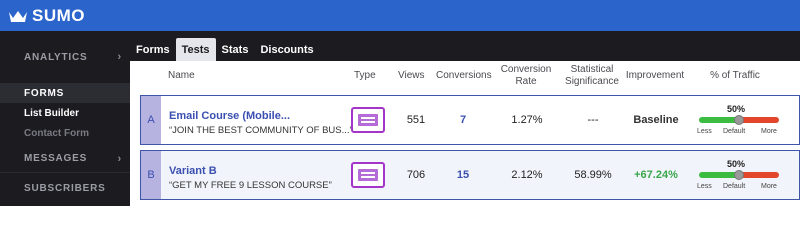  Describe the element at coordinates (52, 113) in the screenshot. I see `sidebar-item-label: List Builder` at that location.